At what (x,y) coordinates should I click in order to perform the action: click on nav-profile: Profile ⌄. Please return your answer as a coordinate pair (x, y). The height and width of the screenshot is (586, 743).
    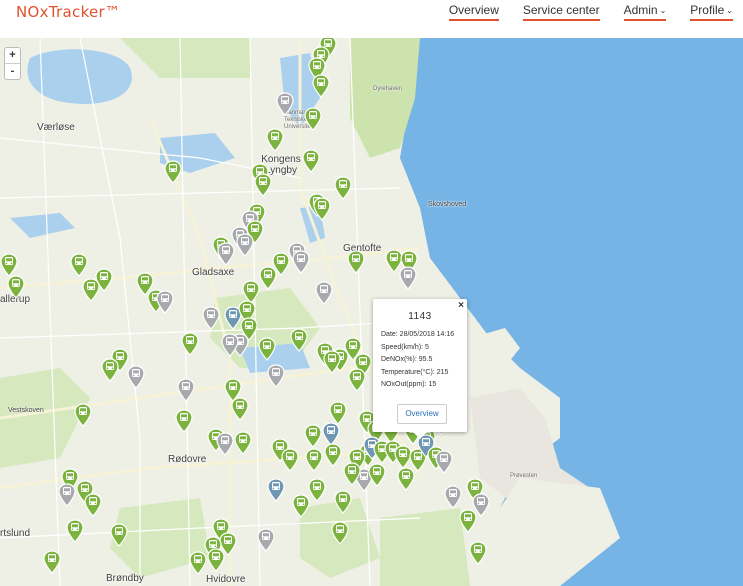
    Looking at the image, I should click on (711, 12).